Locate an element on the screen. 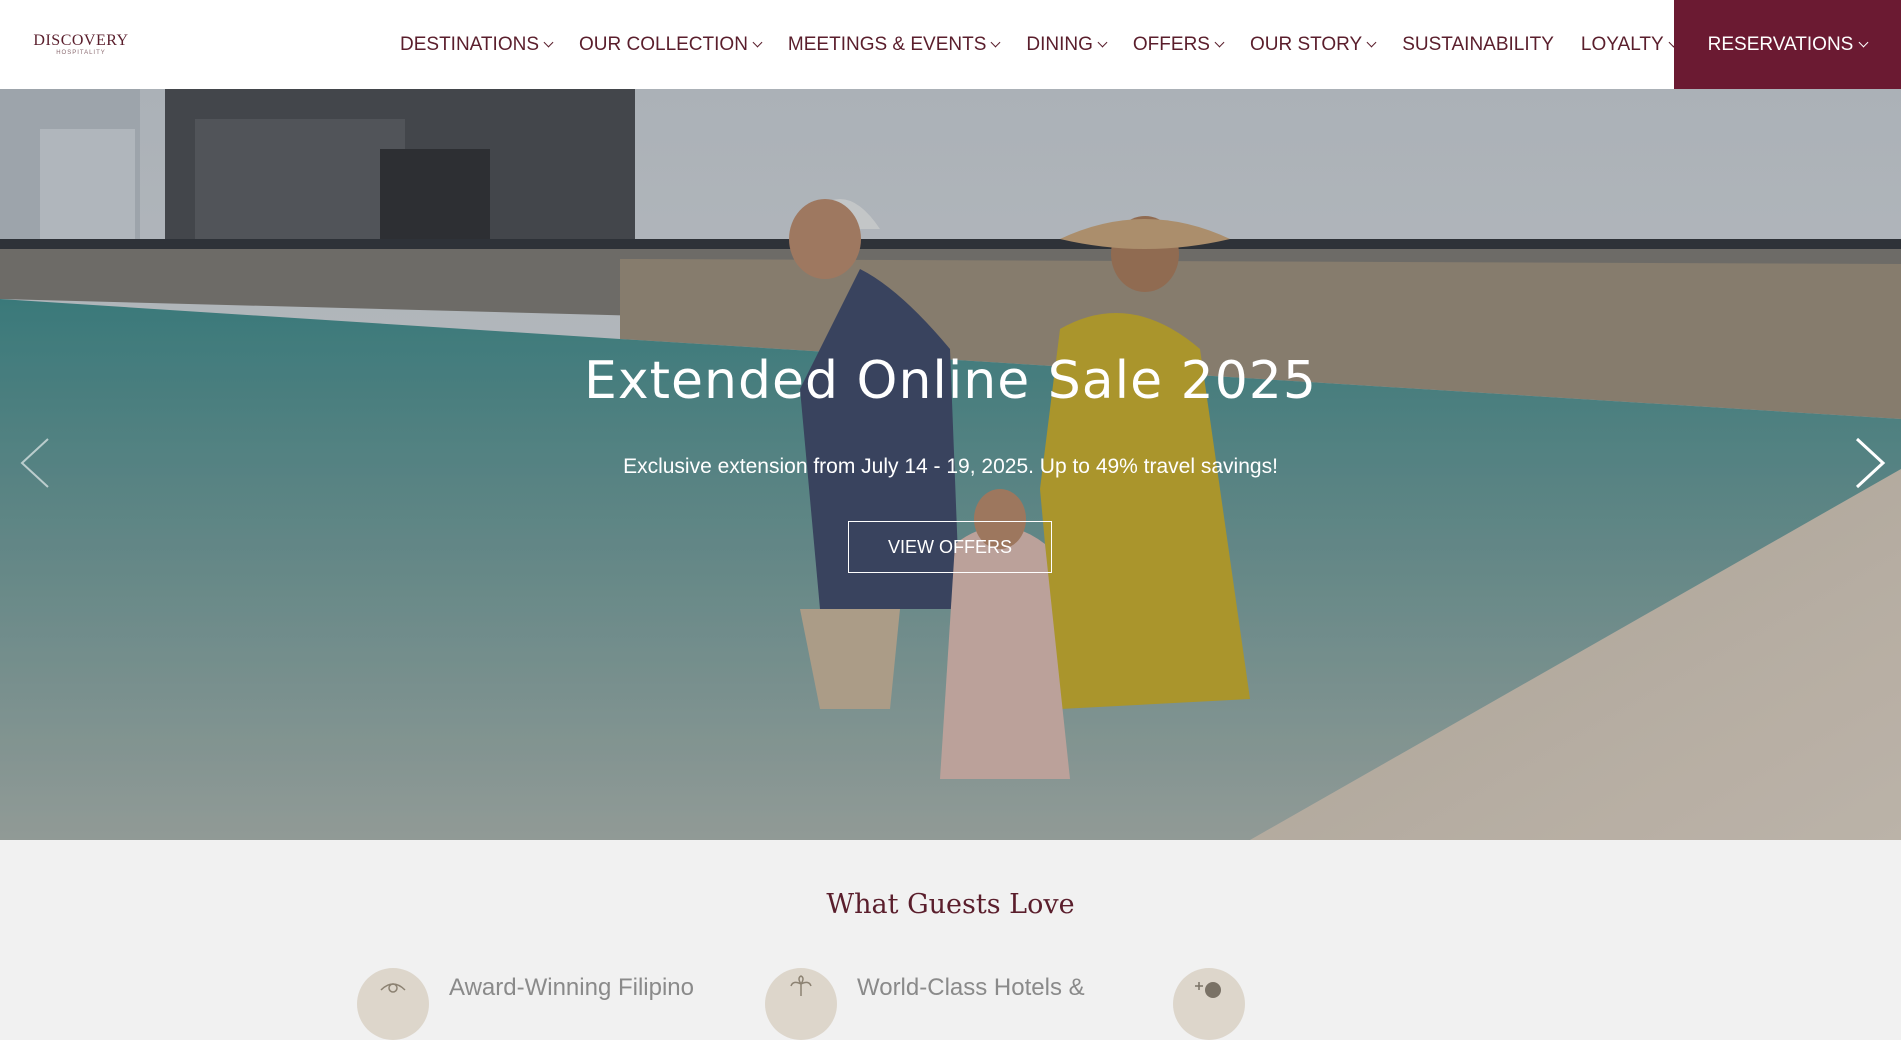 This screenshot has width=1901, height=1040. feature-item: Award-Winning Filipino is located at coordinates (525, 1004).